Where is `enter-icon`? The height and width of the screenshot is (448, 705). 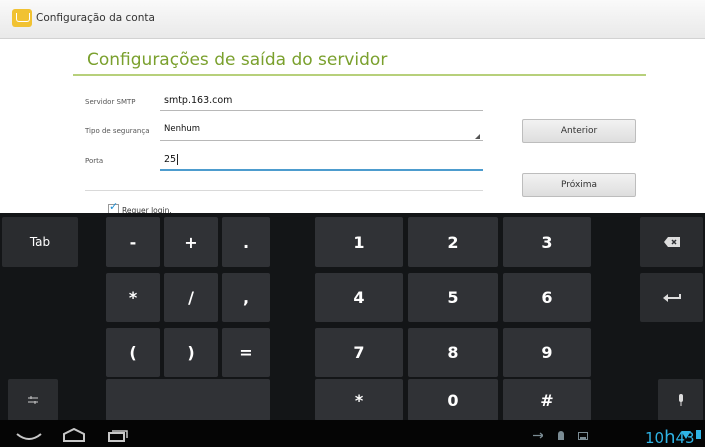 enter-icon is located at coordinates (671, 297).